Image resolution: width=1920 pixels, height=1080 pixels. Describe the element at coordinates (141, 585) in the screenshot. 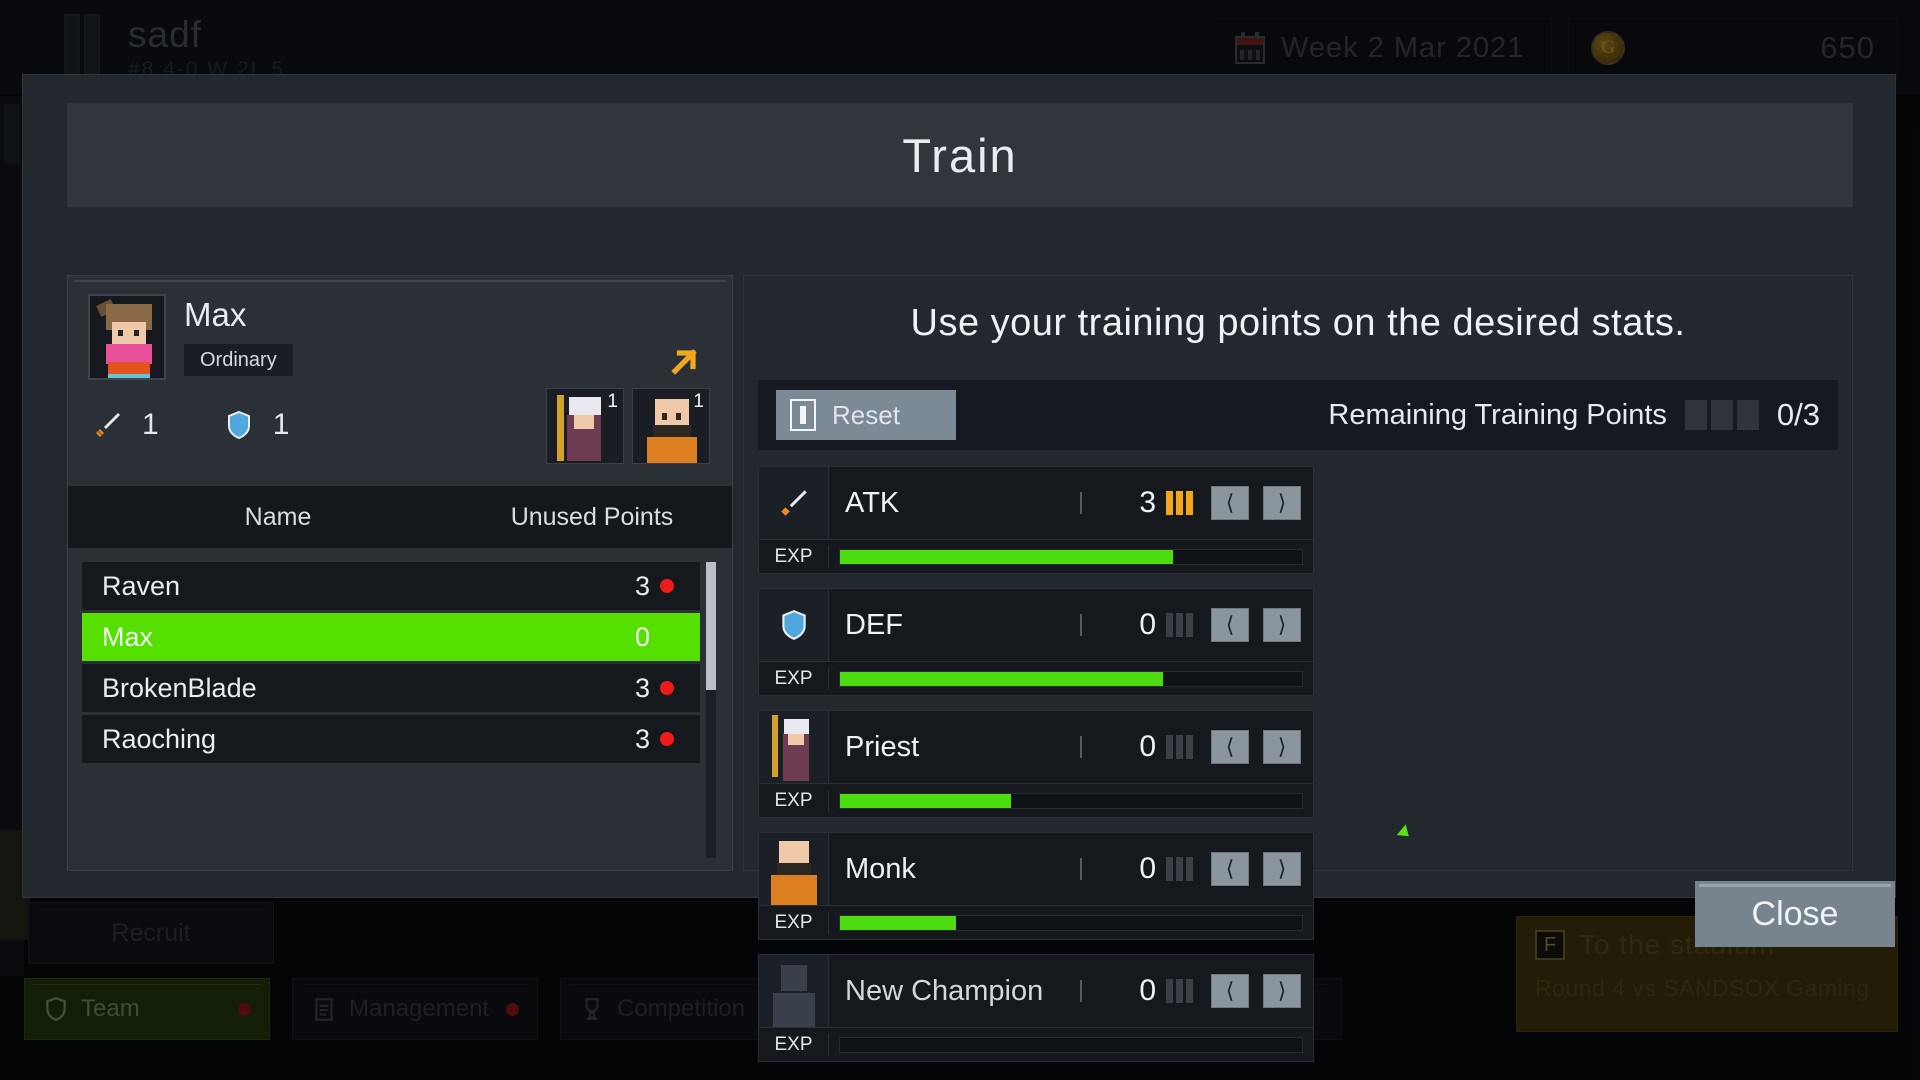

I see `roster-row-name: Raven` at that location.